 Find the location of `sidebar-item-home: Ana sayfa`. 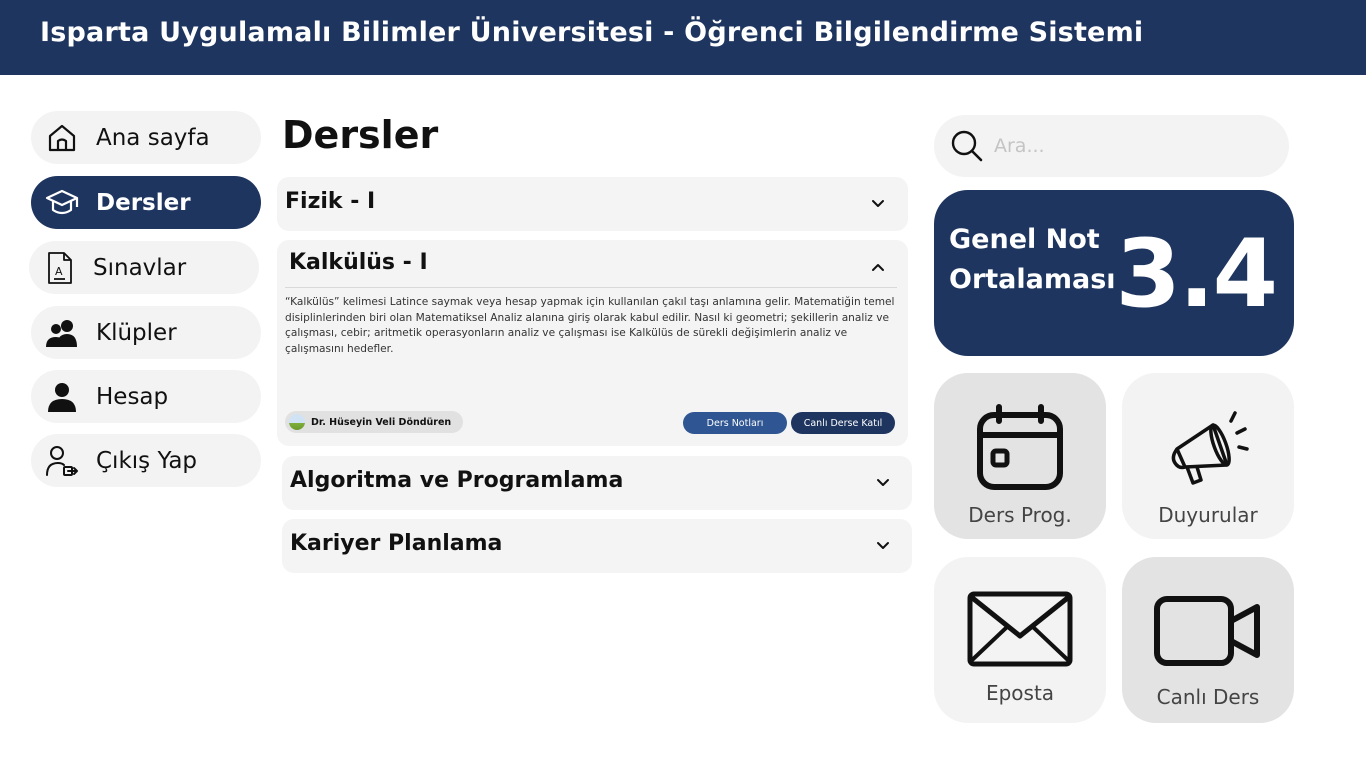

sidebar-item-home: Ana sayfa is located at coordinates (146, 137).